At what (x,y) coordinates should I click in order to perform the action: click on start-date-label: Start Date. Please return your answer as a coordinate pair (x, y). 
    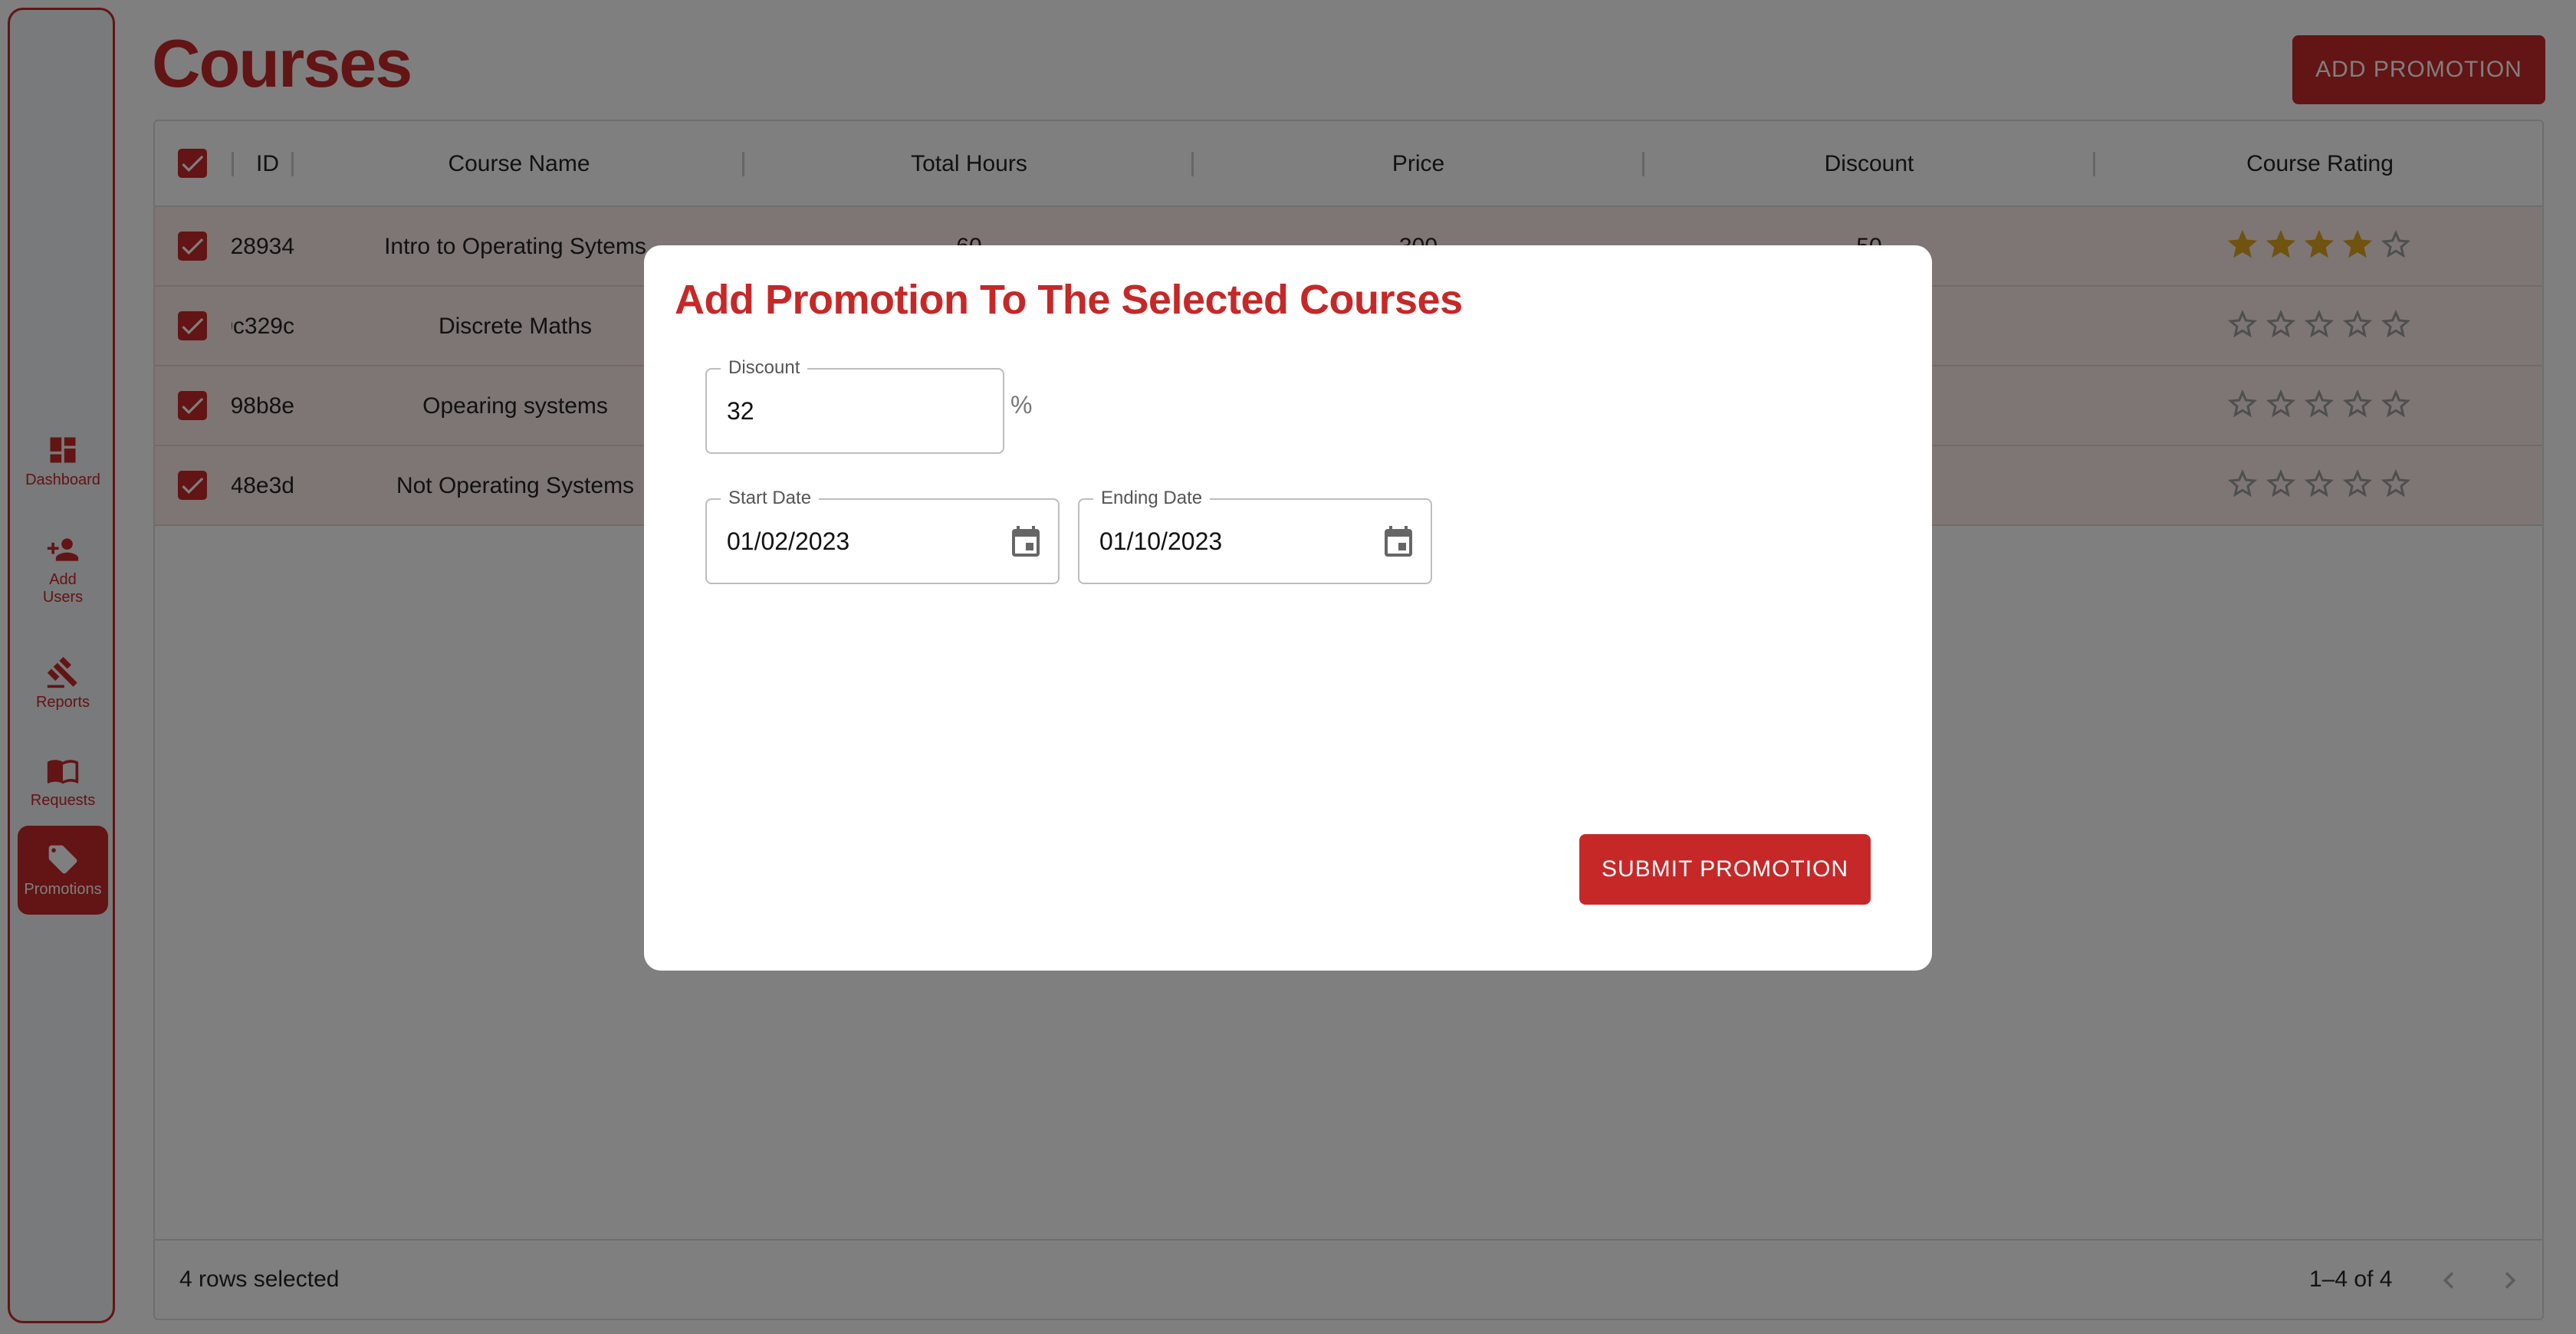
    Looking at the image, I should click on (770, 499).